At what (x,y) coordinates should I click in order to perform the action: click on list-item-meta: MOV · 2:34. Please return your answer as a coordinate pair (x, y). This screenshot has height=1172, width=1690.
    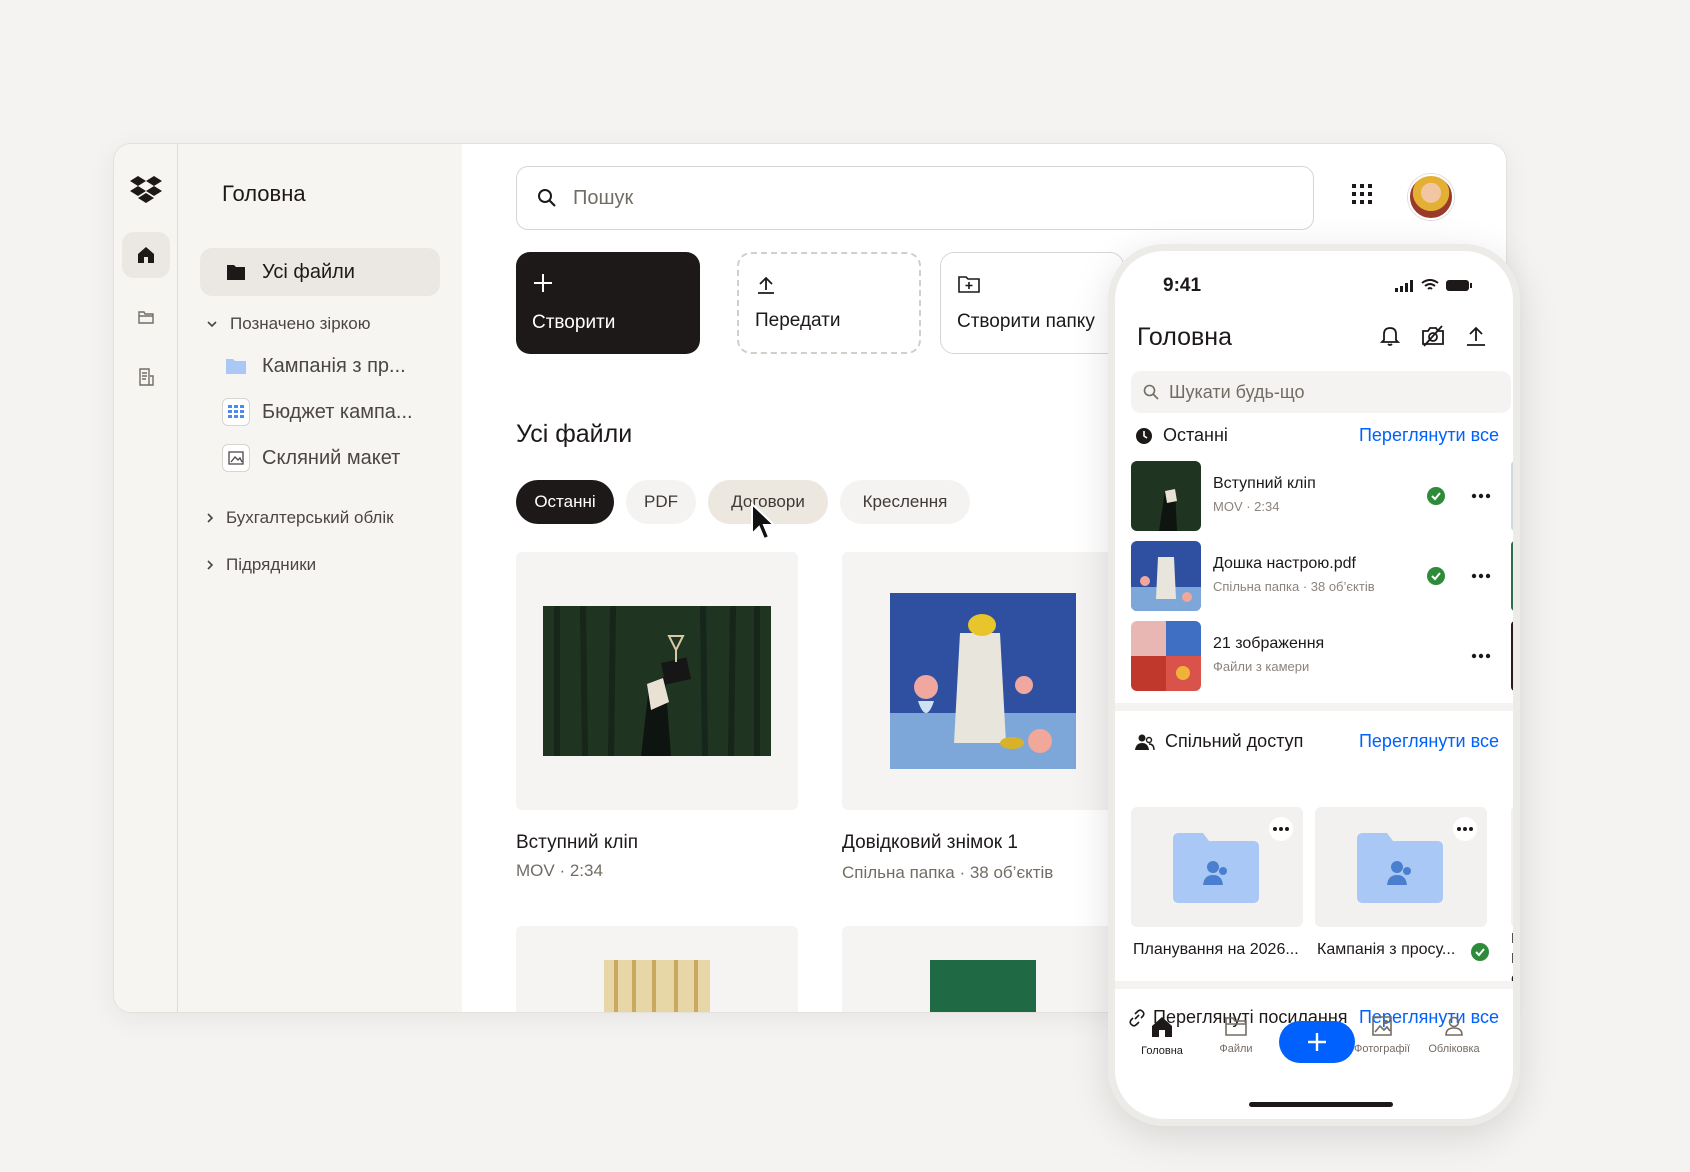
    Looking at the image, I should click on (1246, 506).